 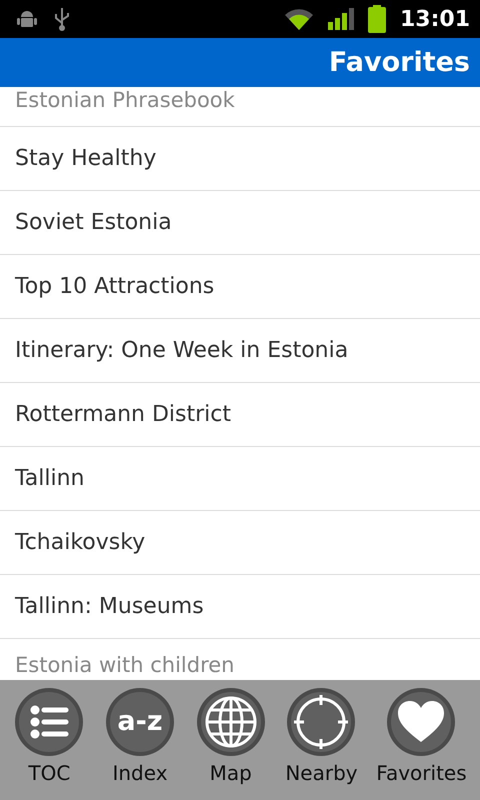 I want to click on list-item: Itinerary: One Week in Estonia, so click(x=181, y=350).